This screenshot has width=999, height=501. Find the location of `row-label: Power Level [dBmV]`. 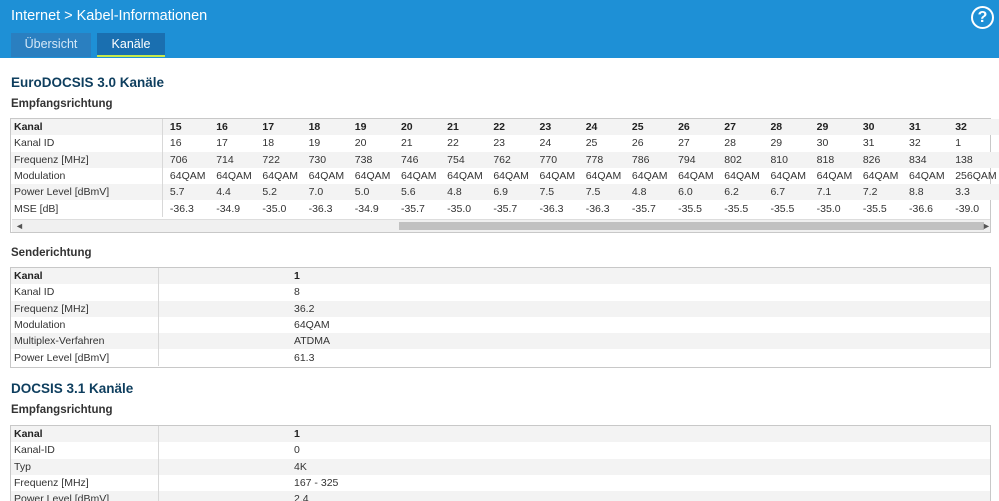

row-label: Power Level [dBmV] is located at coordinates (85, 357).